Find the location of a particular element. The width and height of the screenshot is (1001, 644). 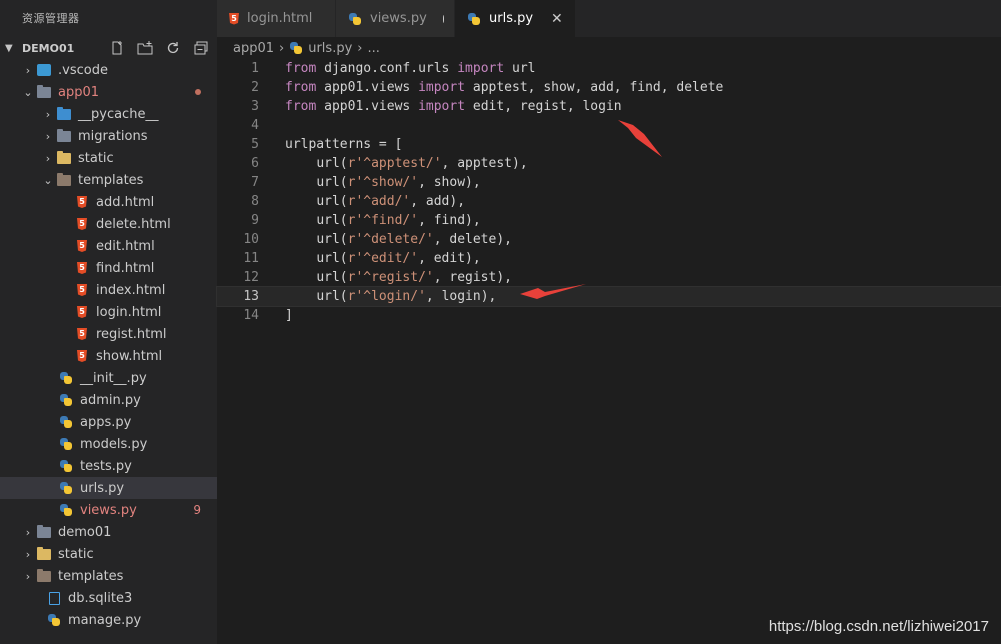

workspace-name: DEMO01 is located at coordinates (48, 48).